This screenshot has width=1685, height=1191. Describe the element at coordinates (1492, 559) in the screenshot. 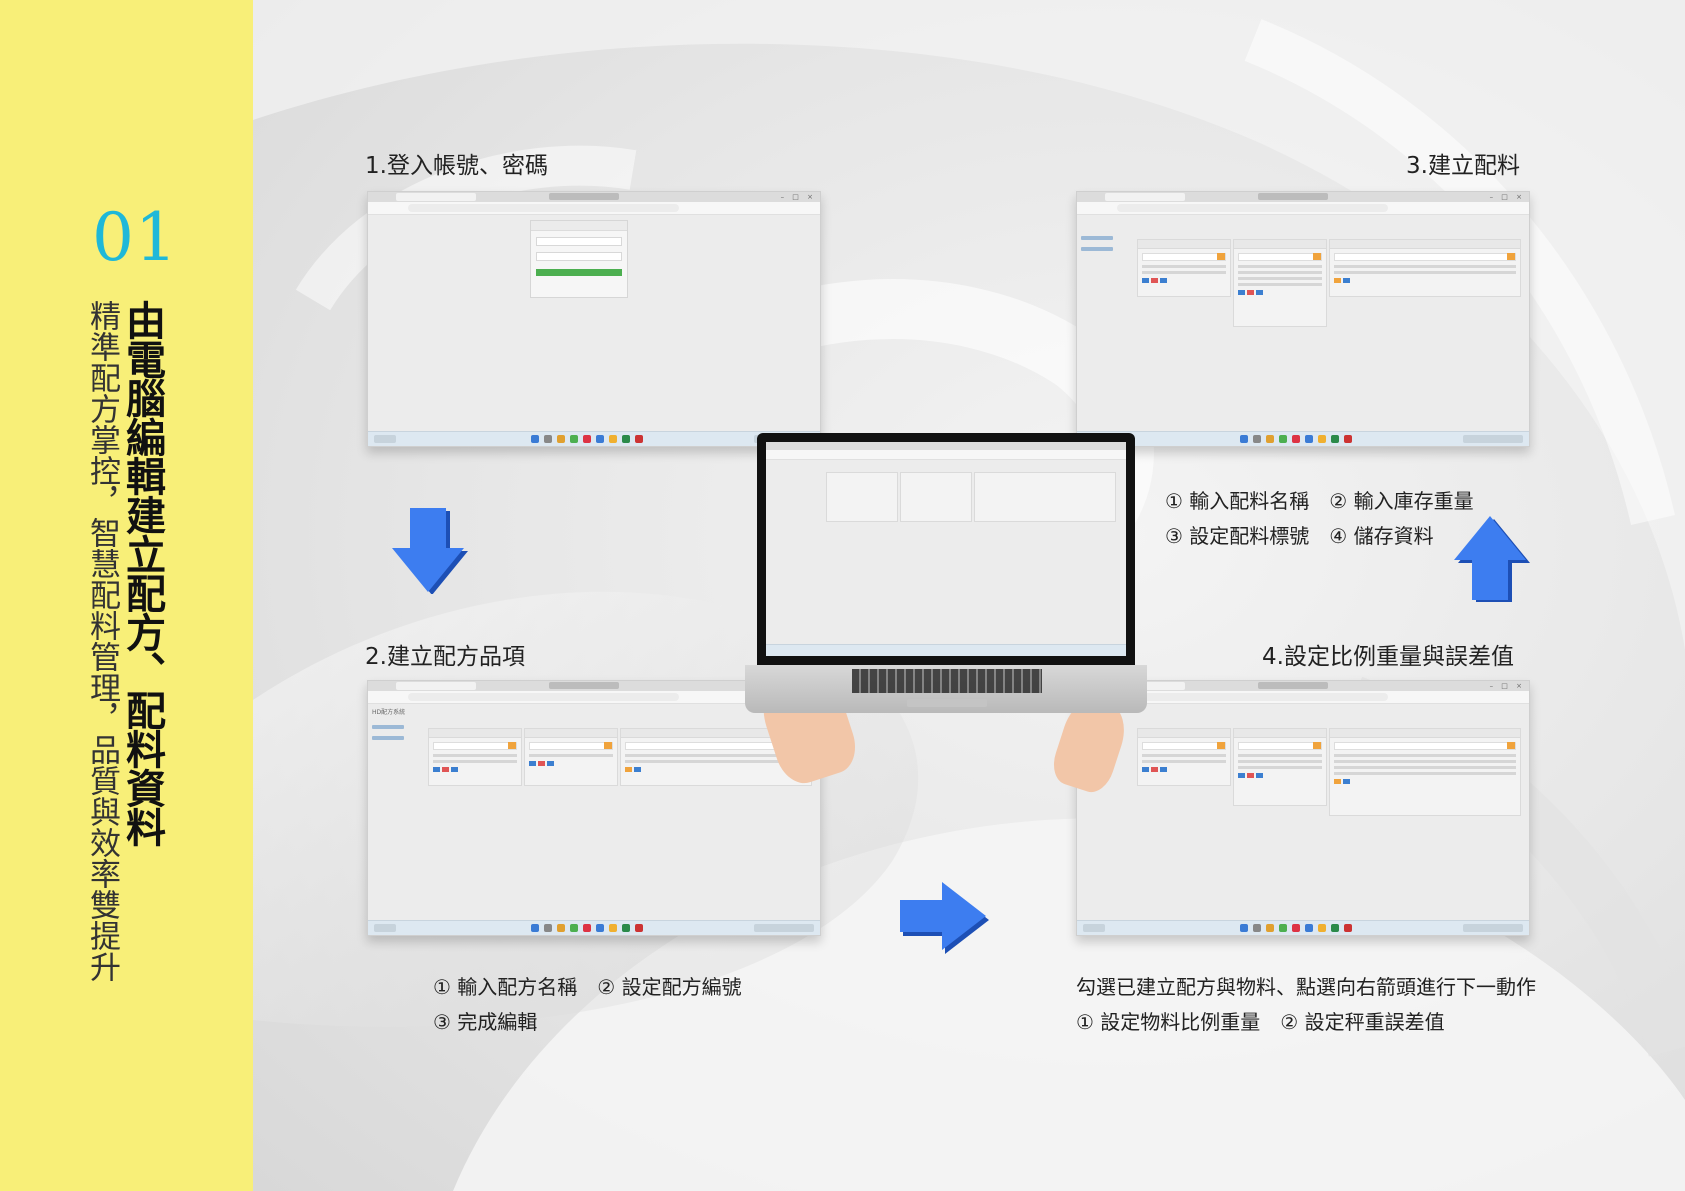

I see `arrow-up-icon` at that location.